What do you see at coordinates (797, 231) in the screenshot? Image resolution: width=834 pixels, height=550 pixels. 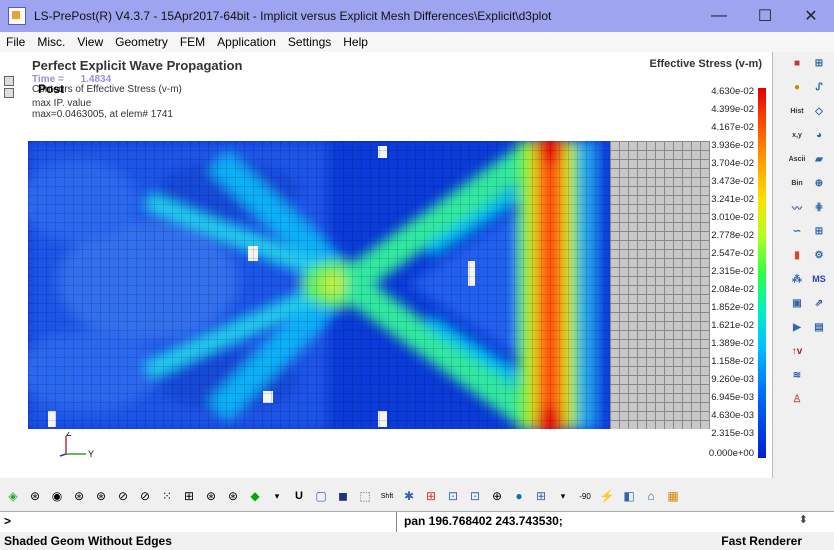 I see `spline-tool-icon: ∽` at bounding box center [797, 231].